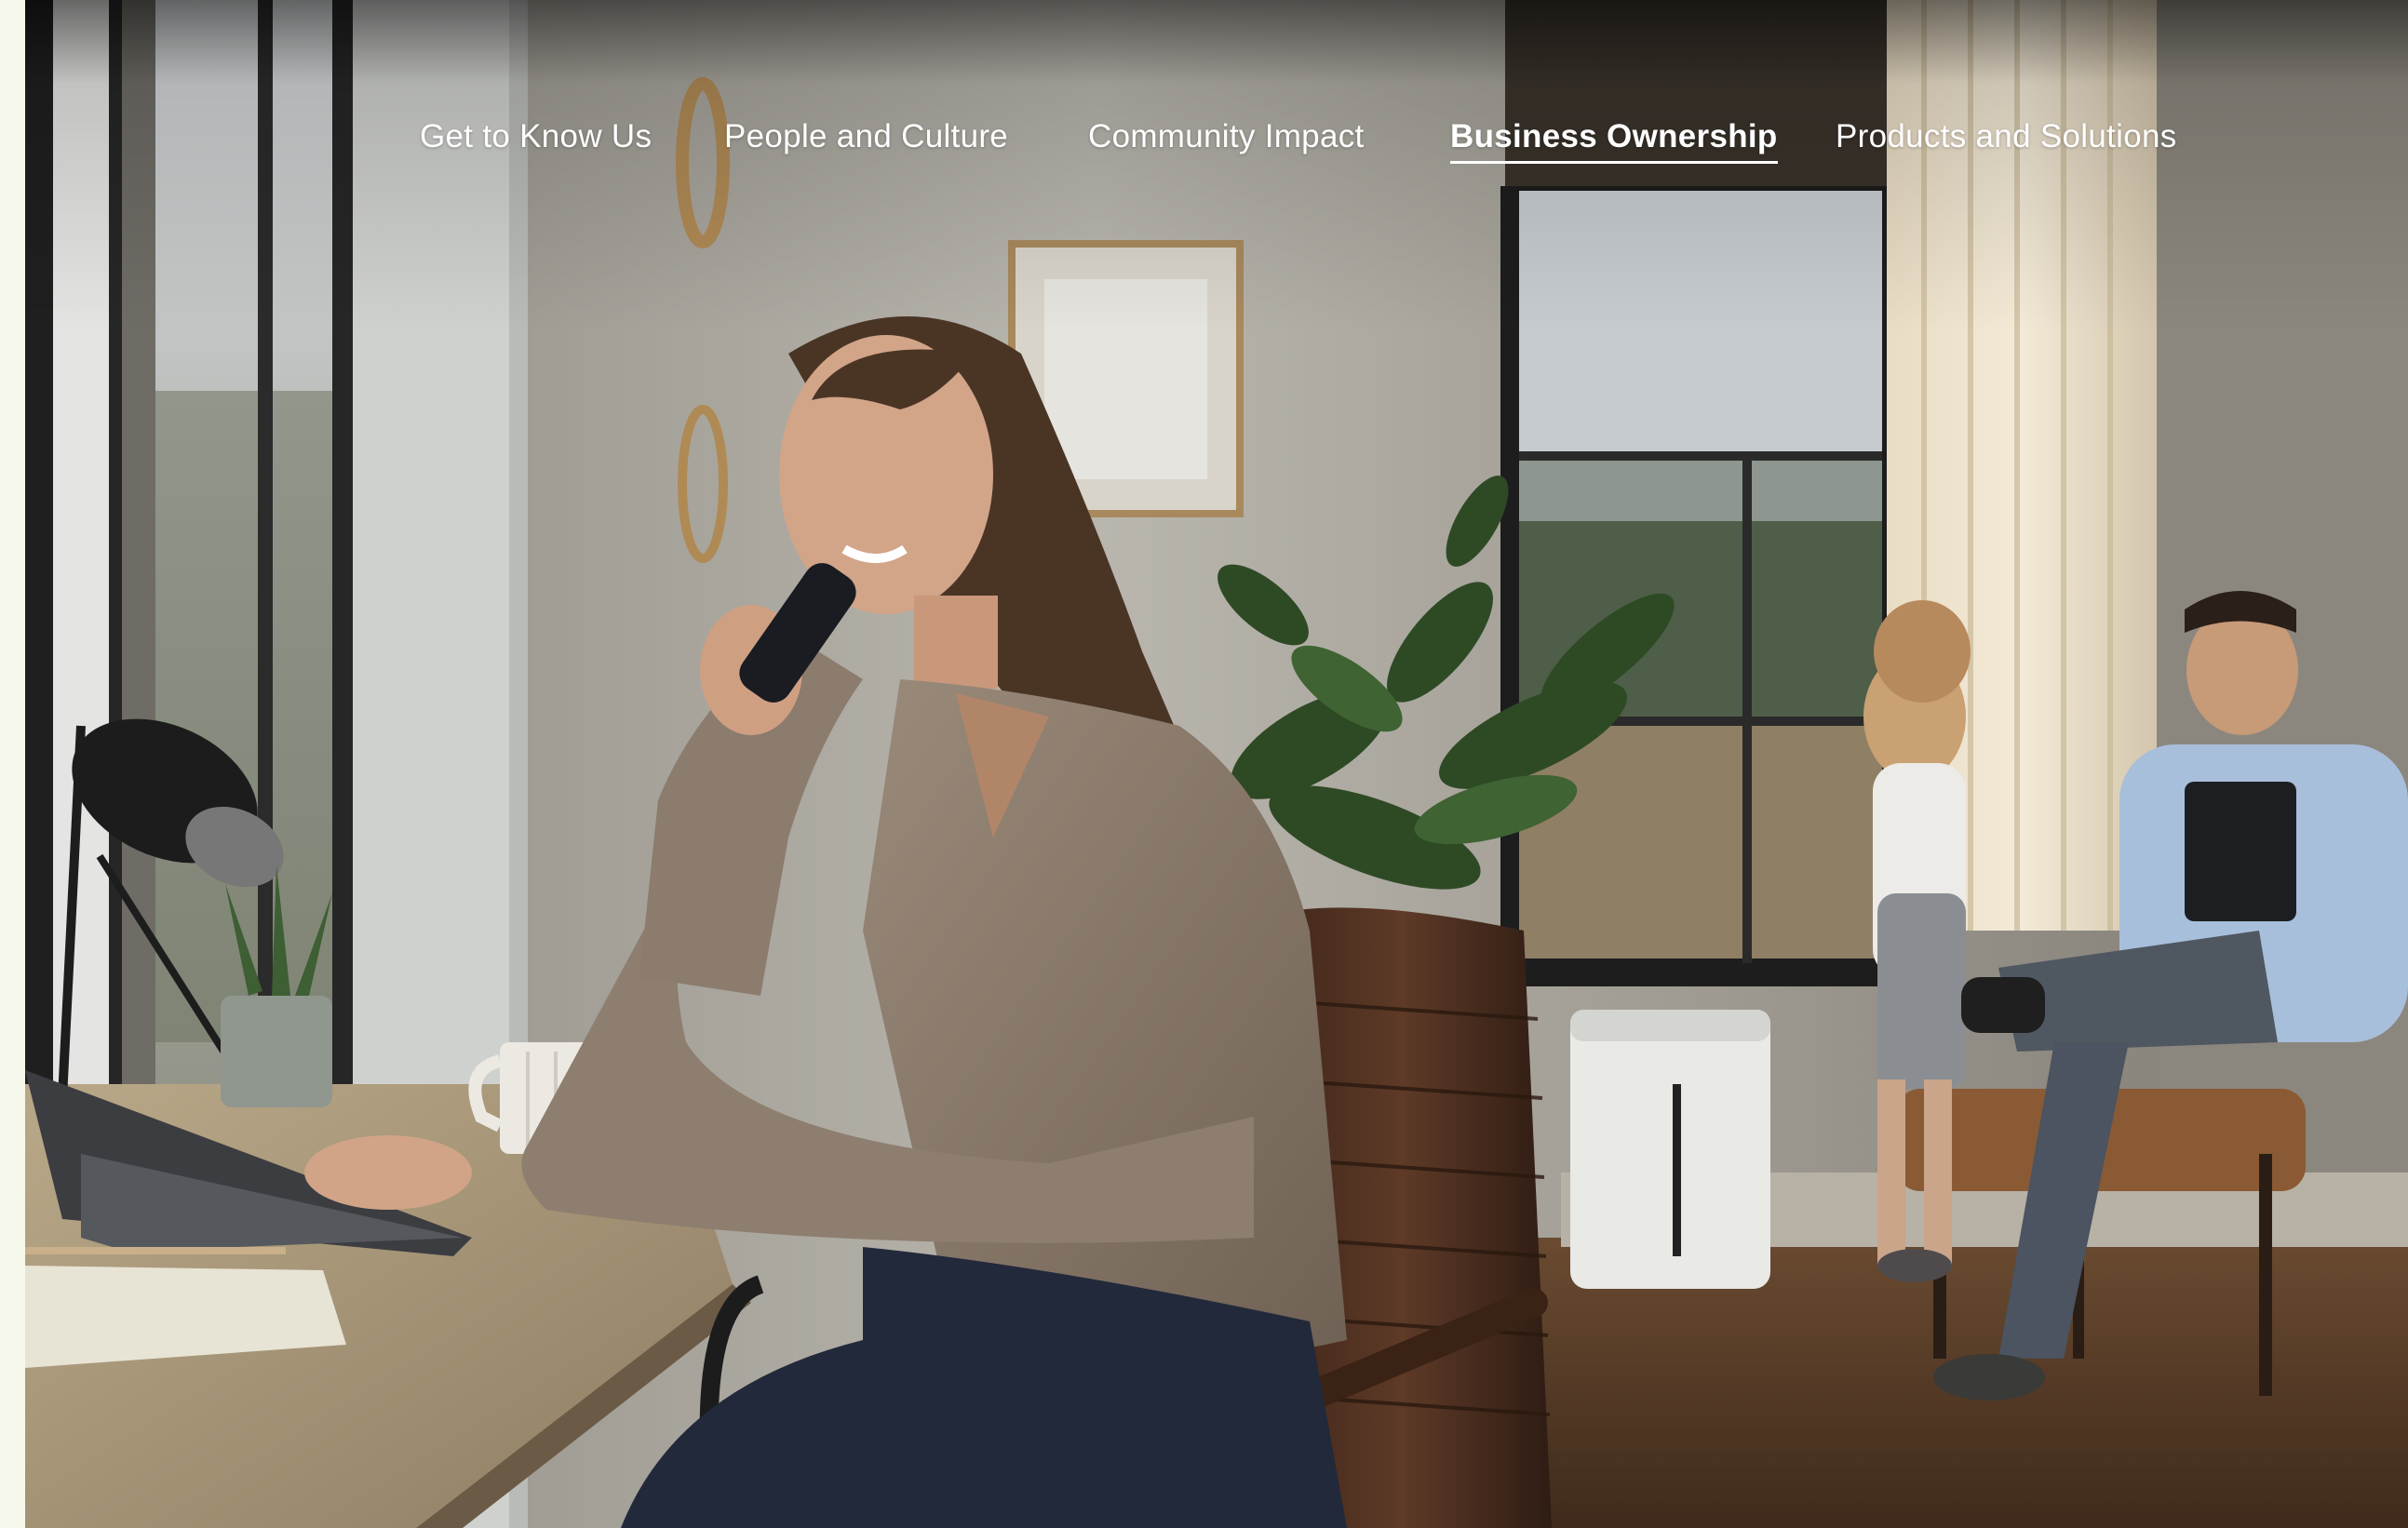 The image size is (2408, 1528). Describe the element at coordinates (1614, 137) in the screenshot. I see `nav-business-ownership: Business Ownership` at that location.